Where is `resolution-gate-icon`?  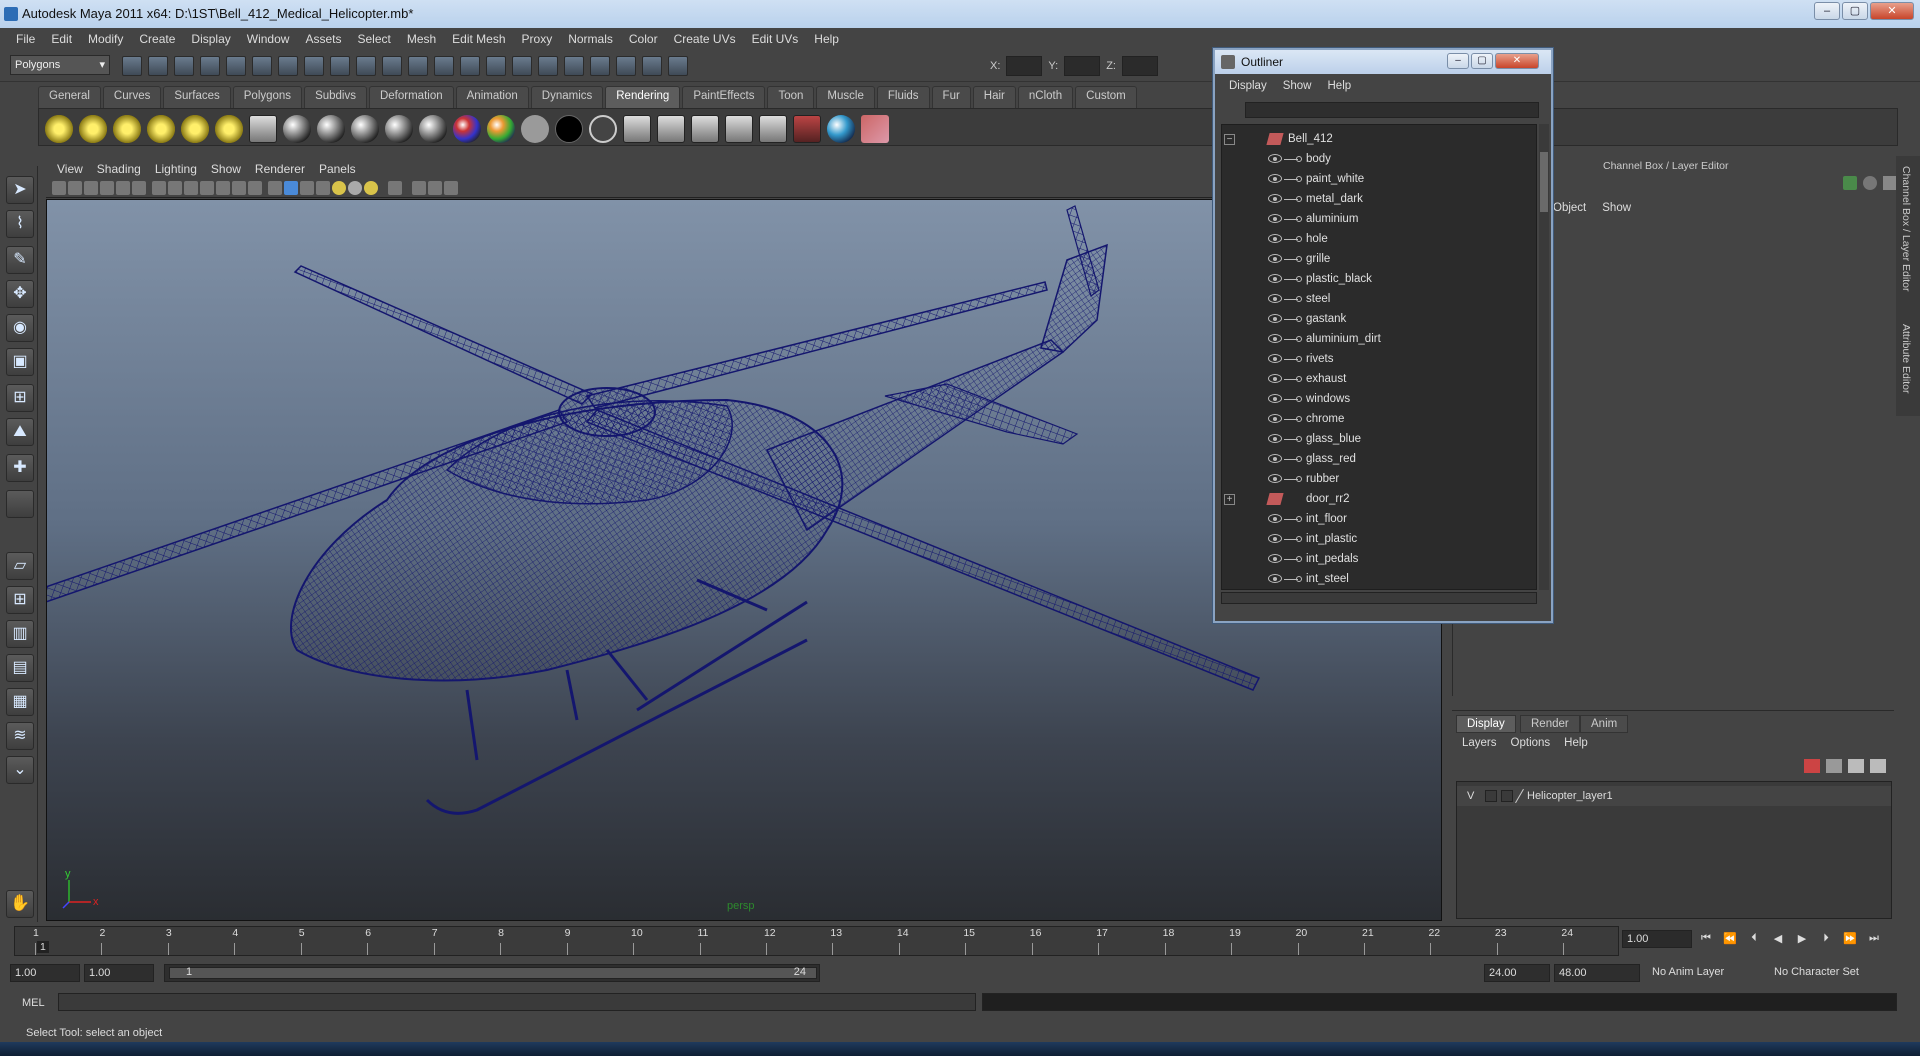 resolution-gate-icon is located at coordinates (191, 188).